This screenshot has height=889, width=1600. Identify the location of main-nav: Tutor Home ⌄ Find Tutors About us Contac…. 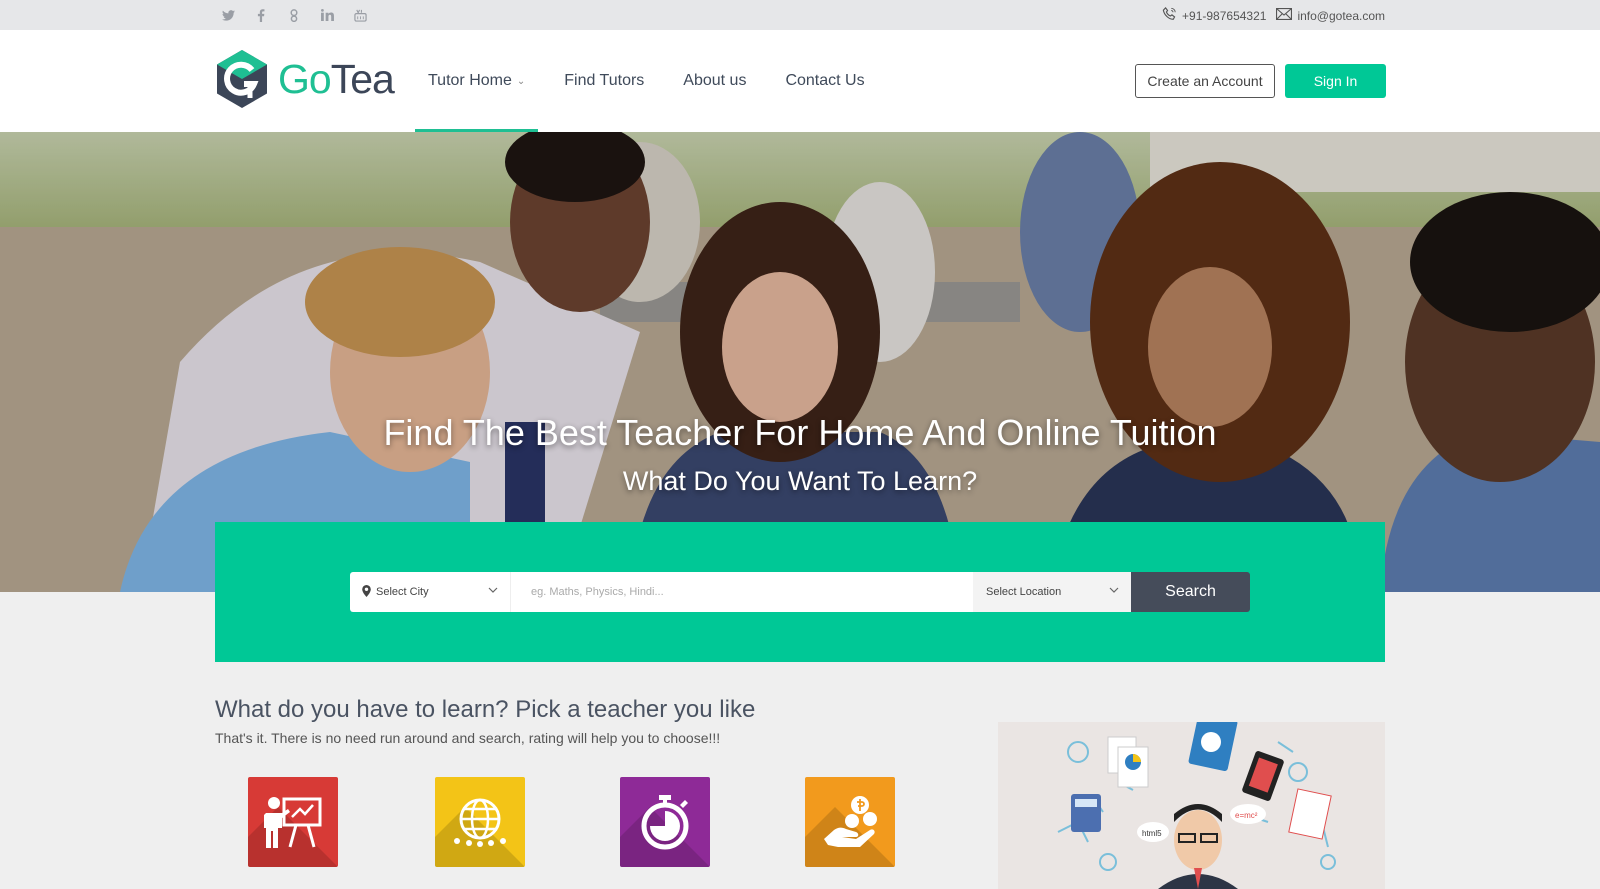
(653, 81).